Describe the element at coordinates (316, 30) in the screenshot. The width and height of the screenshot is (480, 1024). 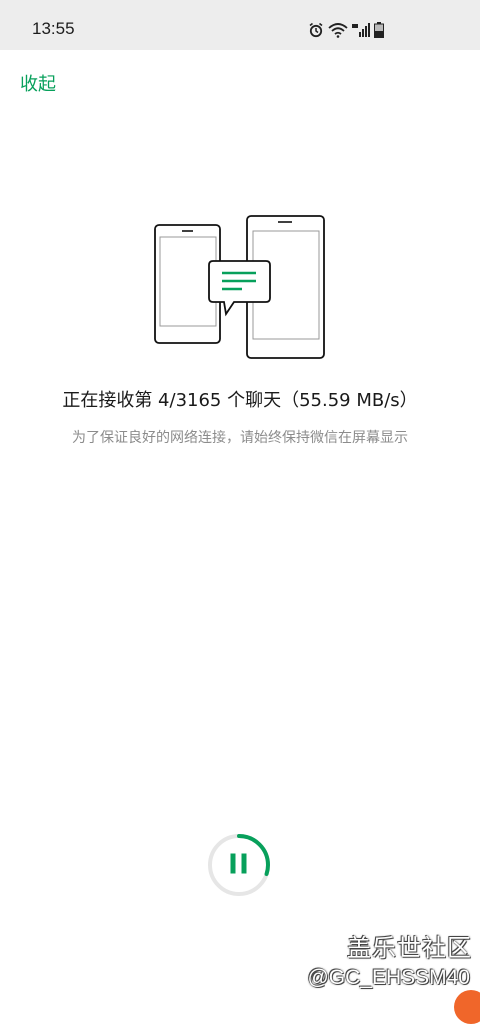
I see `alarm-icon` at that location.